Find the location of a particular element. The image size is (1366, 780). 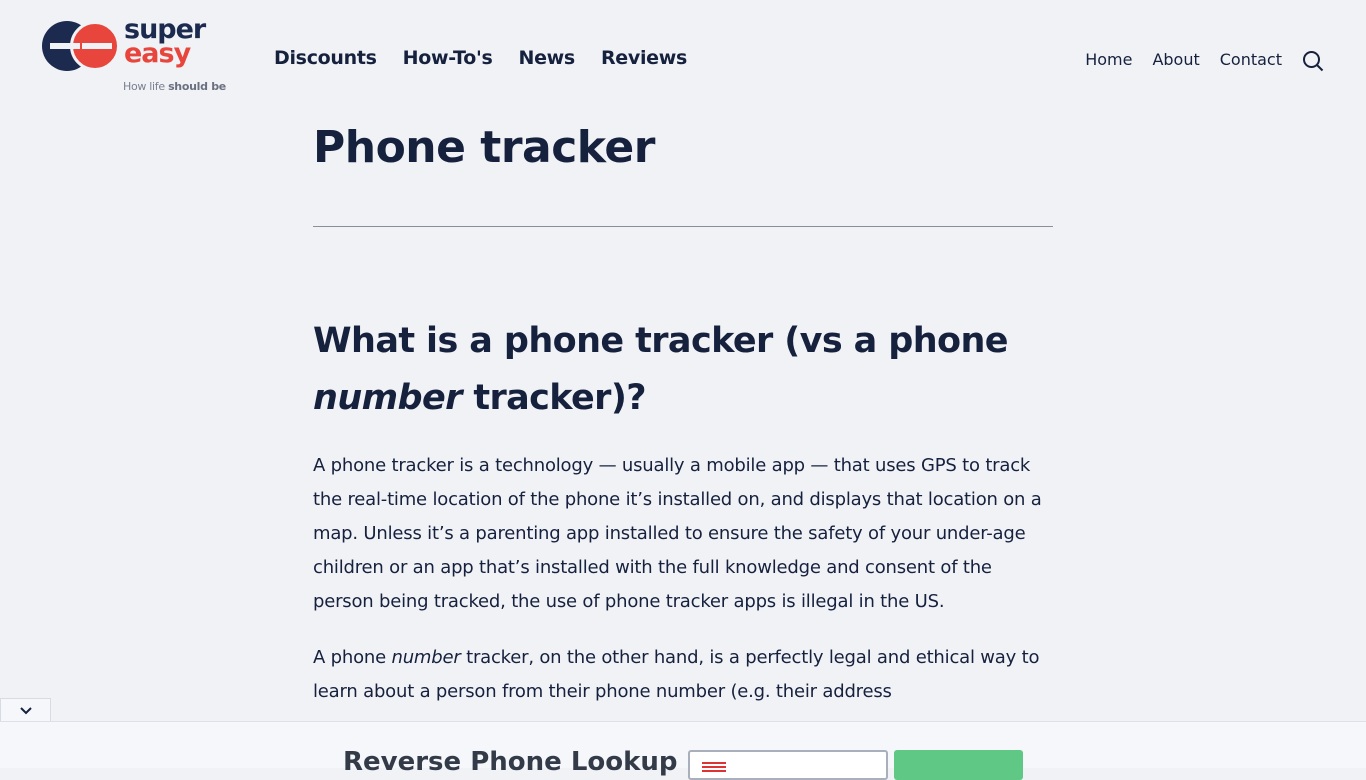

nav-how-tos: How-To's is located at coordinates (448, 58).